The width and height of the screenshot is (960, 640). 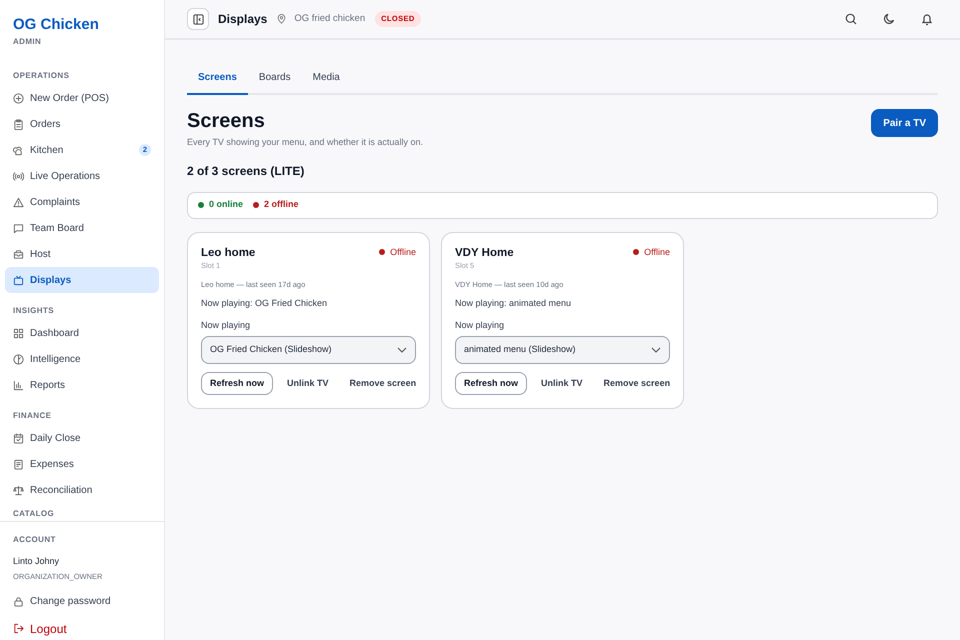 What do you see at coordinates (927, 19) in the screenshot?
I see `bell-icon` at bounding box center [927, 19].